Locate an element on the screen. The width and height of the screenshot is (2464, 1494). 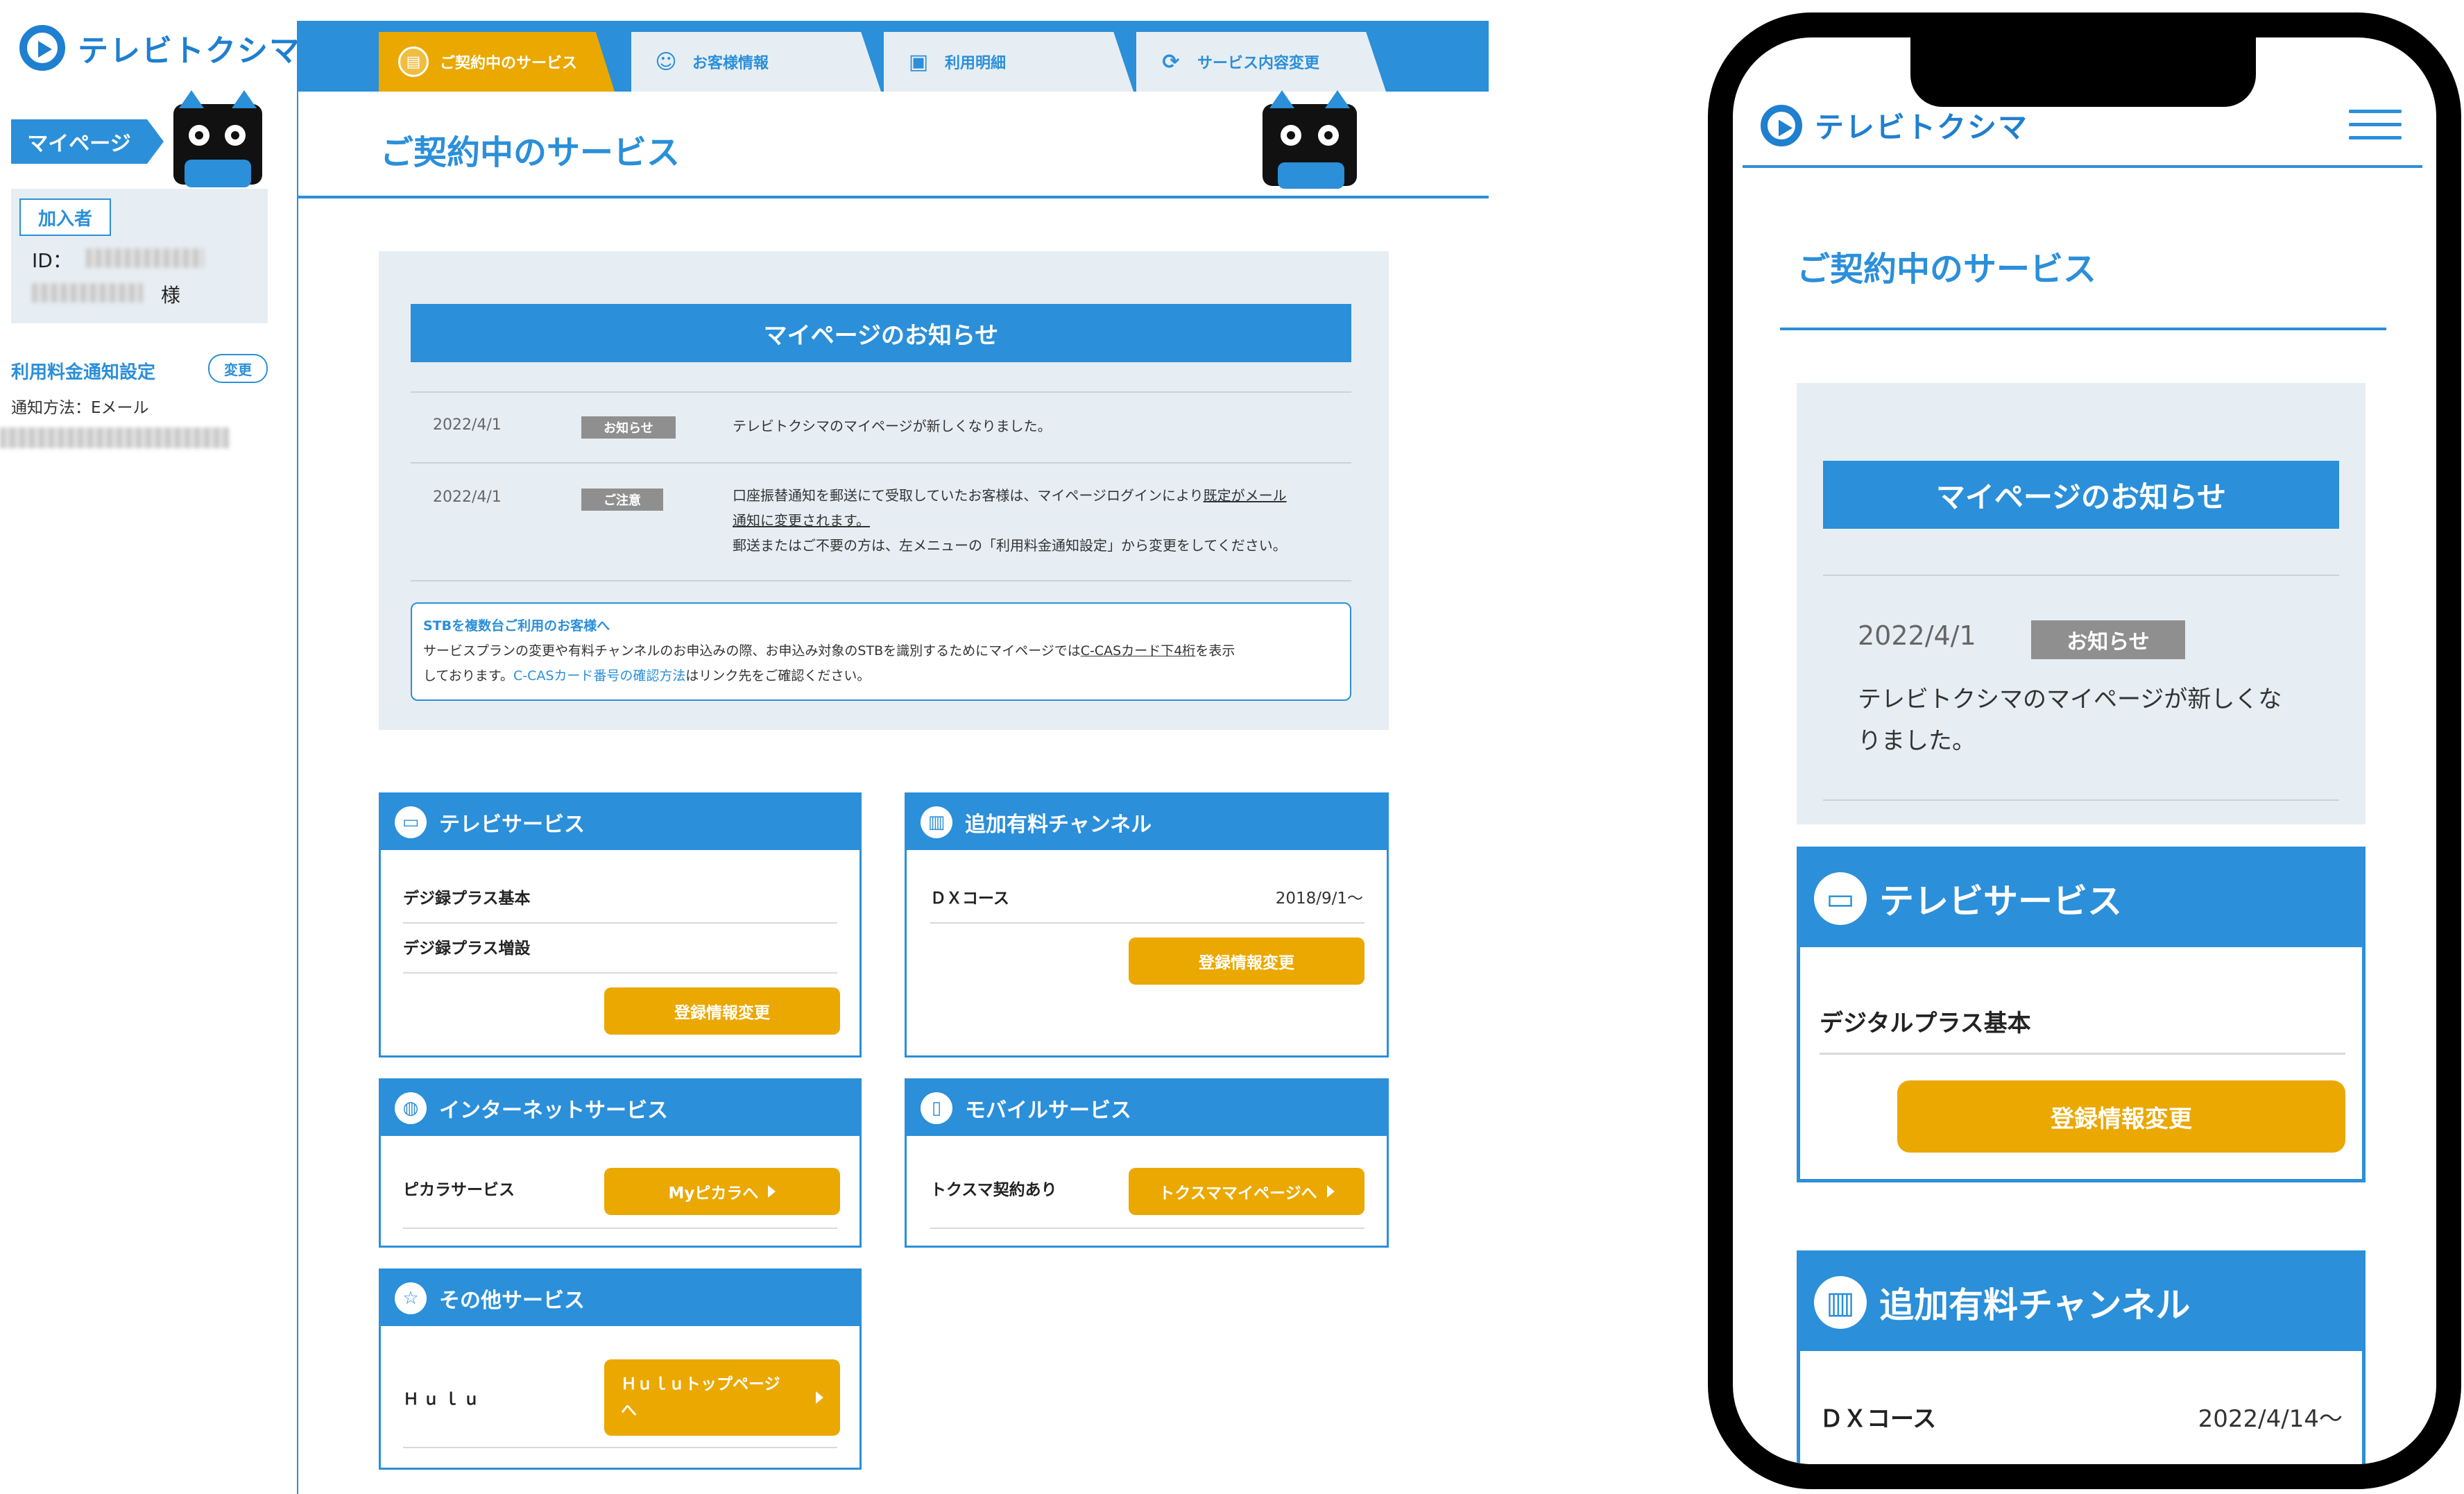
card-other-service: ☆ その他サービス Ｈｕｌｕ Ｈｕｌｕトップページへ is located at coordinates (620, 1369).